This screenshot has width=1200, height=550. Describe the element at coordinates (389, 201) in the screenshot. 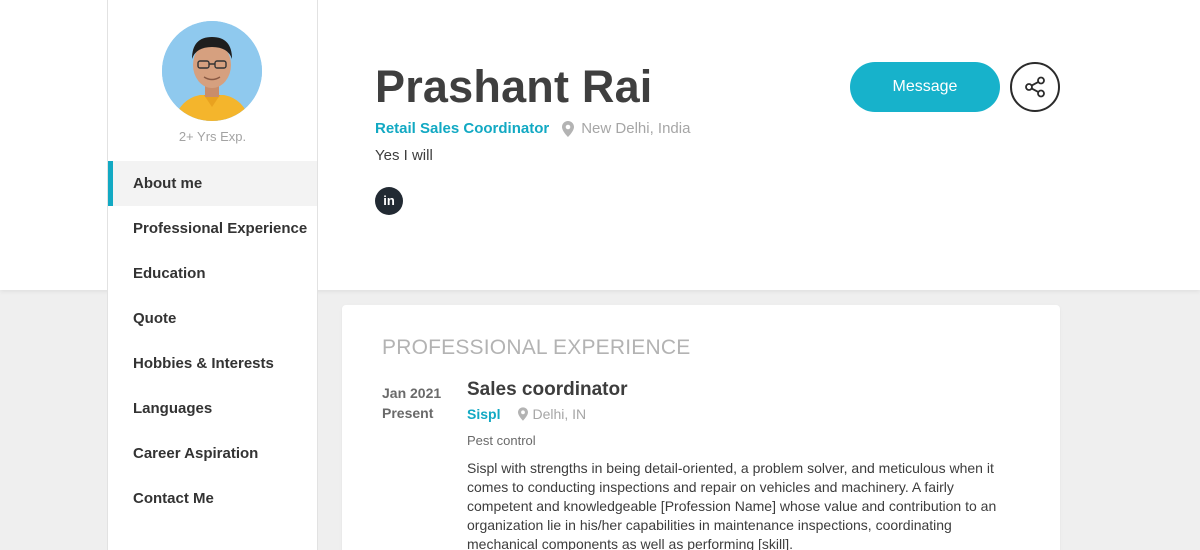

I see `linkedin-icon: in` at that location.